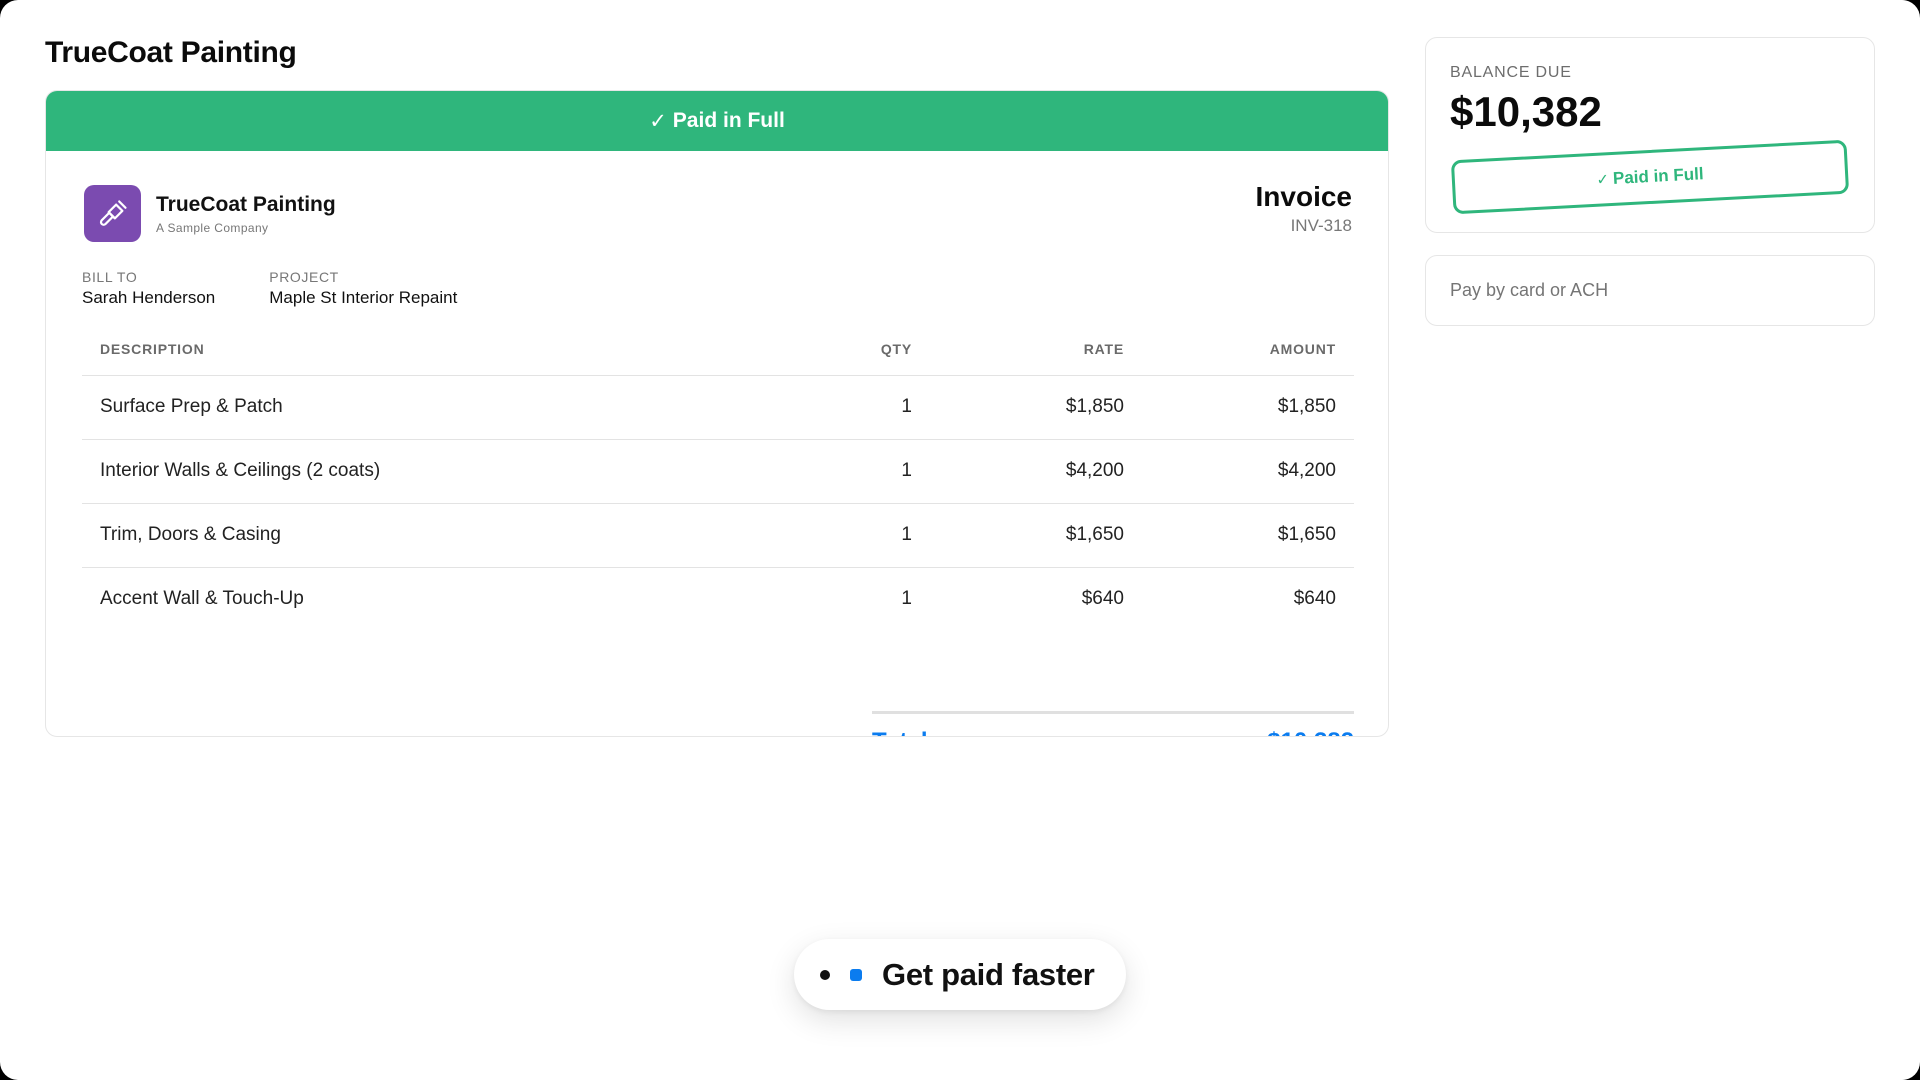 This screenshot has height=1080, width=1920. What do you see at coordinates (202, 599) in the screenshot?
I see `line-item-description: Accent Wall & Touch-Up` at bounding box center [202, 599].